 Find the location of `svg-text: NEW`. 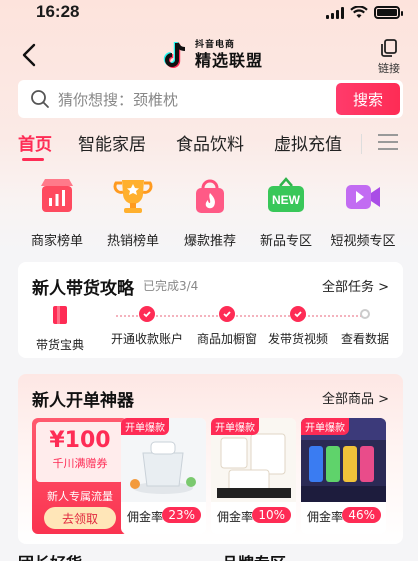

svg-text: NEW is located at coordinates (286, 200).